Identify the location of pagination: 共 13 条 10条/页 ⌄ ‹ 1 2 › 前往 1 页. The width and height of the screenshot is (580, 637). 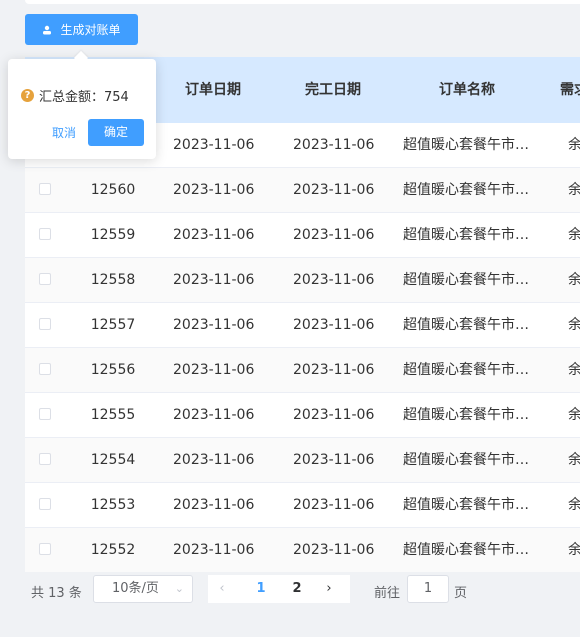
(290, 592).